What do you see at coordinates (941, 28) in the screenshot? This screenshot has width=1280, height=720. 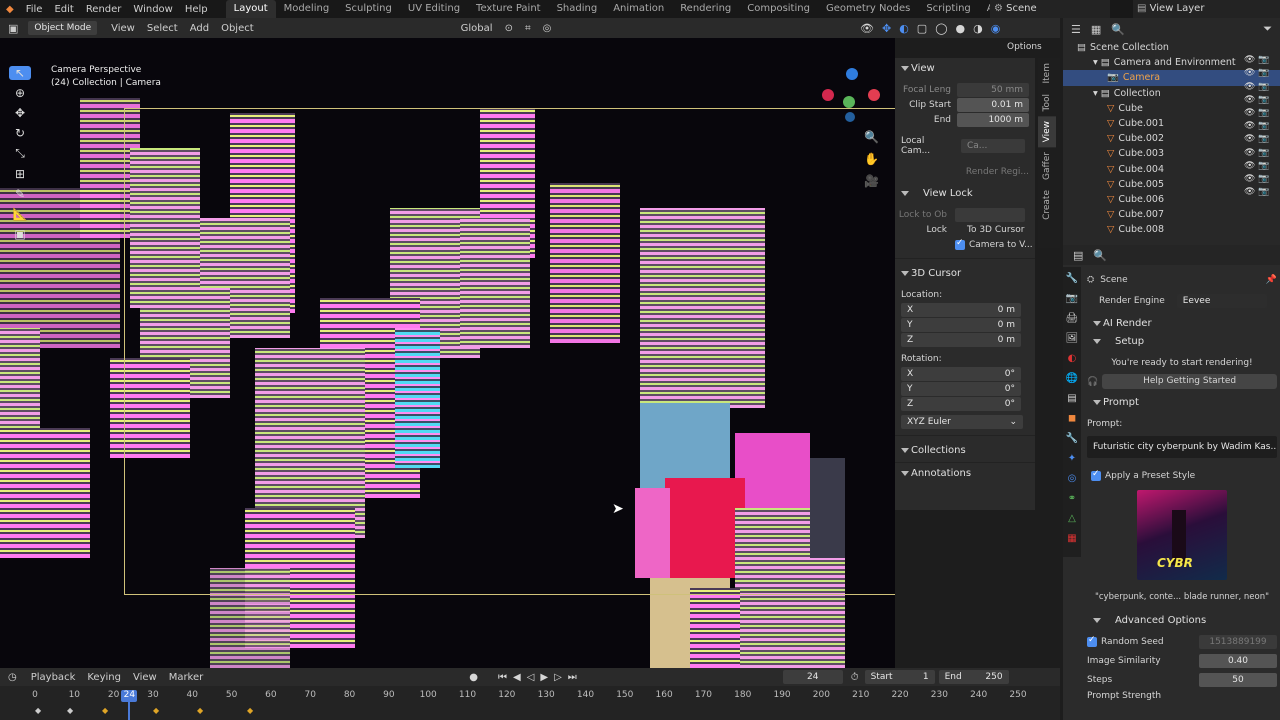 I see `wireframe-shading-icon: ◯` at bounding box center [941, 28].